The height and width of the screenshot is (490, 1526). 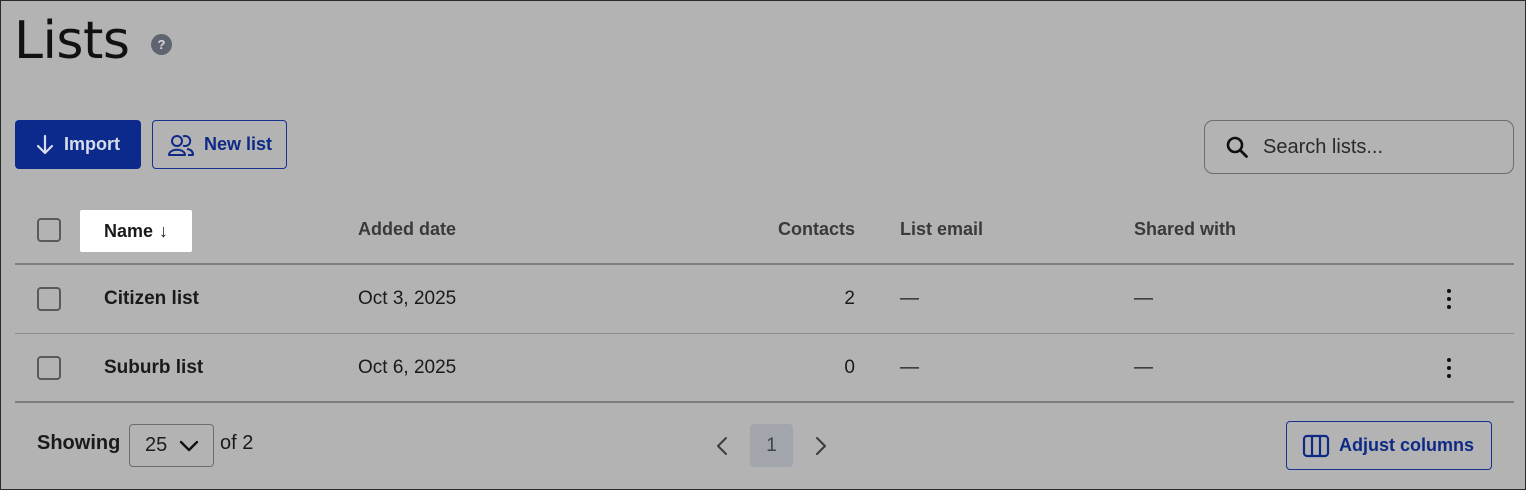 I want to click on column-header-list-email: List email, so click(x=941, y=229).